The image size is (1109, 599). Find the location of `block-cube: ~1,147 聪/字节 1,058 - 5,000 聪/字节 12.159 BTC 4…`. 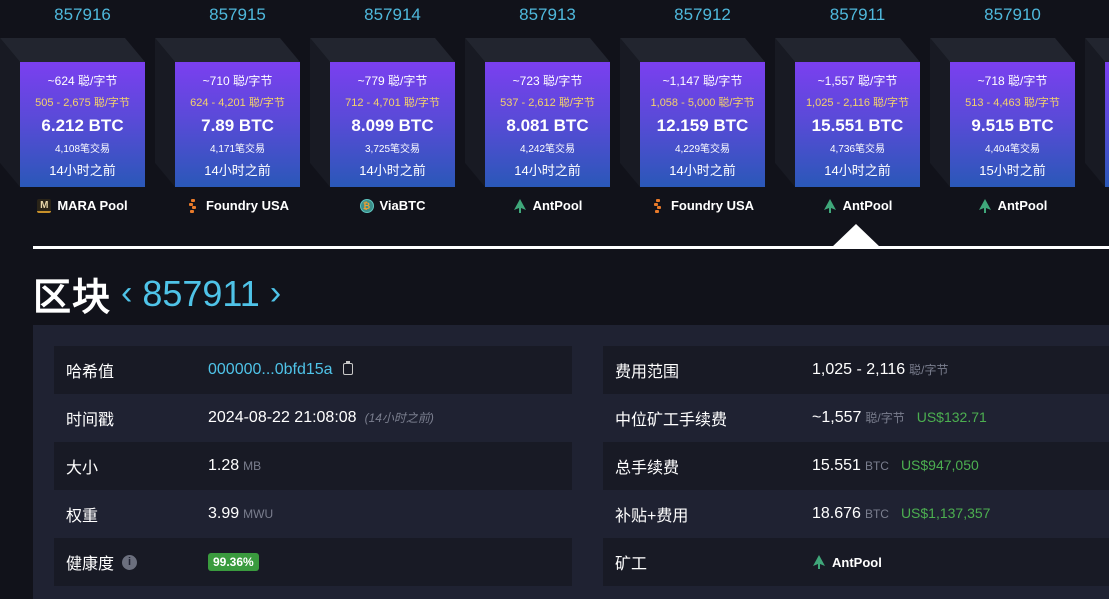

block-cube: ~1,147 聪/字节 1,058 - 5,000 聪/字节 12.159 BTC 4… is located at coordinates (692, 112).